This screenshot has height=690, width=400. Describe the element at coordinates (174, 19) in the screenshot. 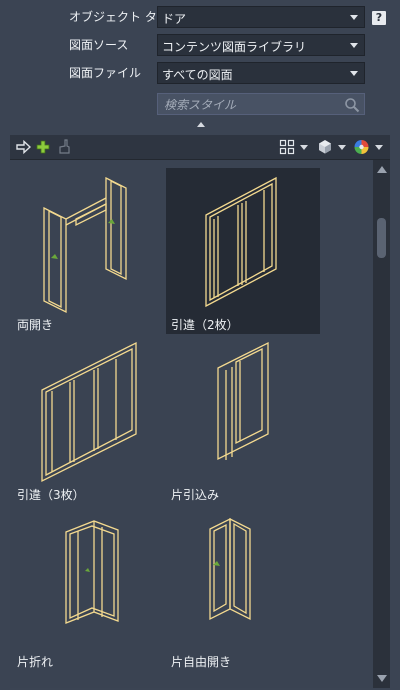

I see `object-type-value: ドア` at that location.